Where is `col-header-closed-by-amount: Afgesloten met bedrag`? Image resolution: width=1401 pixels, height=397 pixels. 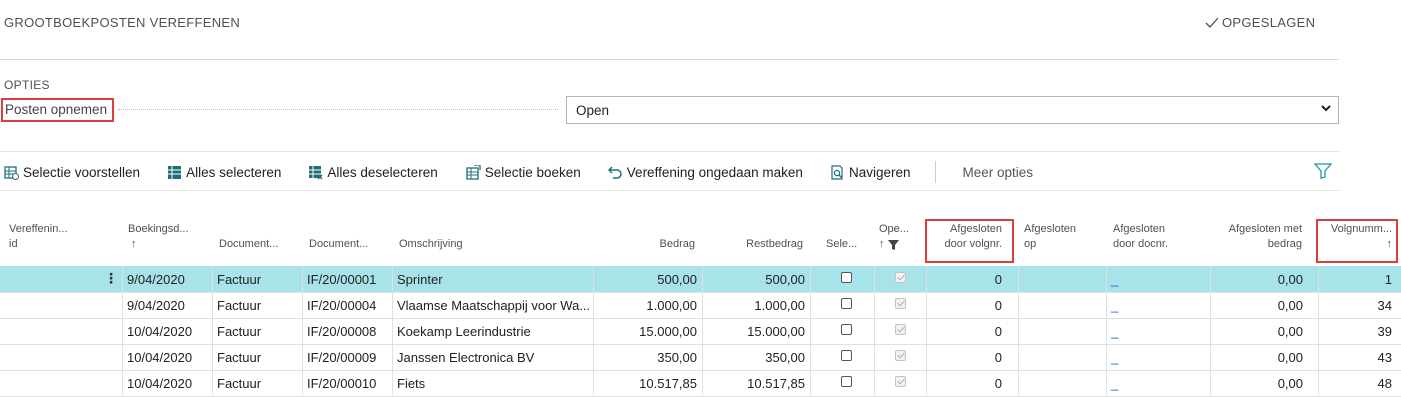 col-header-closed-by-amount: Afgesloten met bedrag is located at coordinates (1251, 237).